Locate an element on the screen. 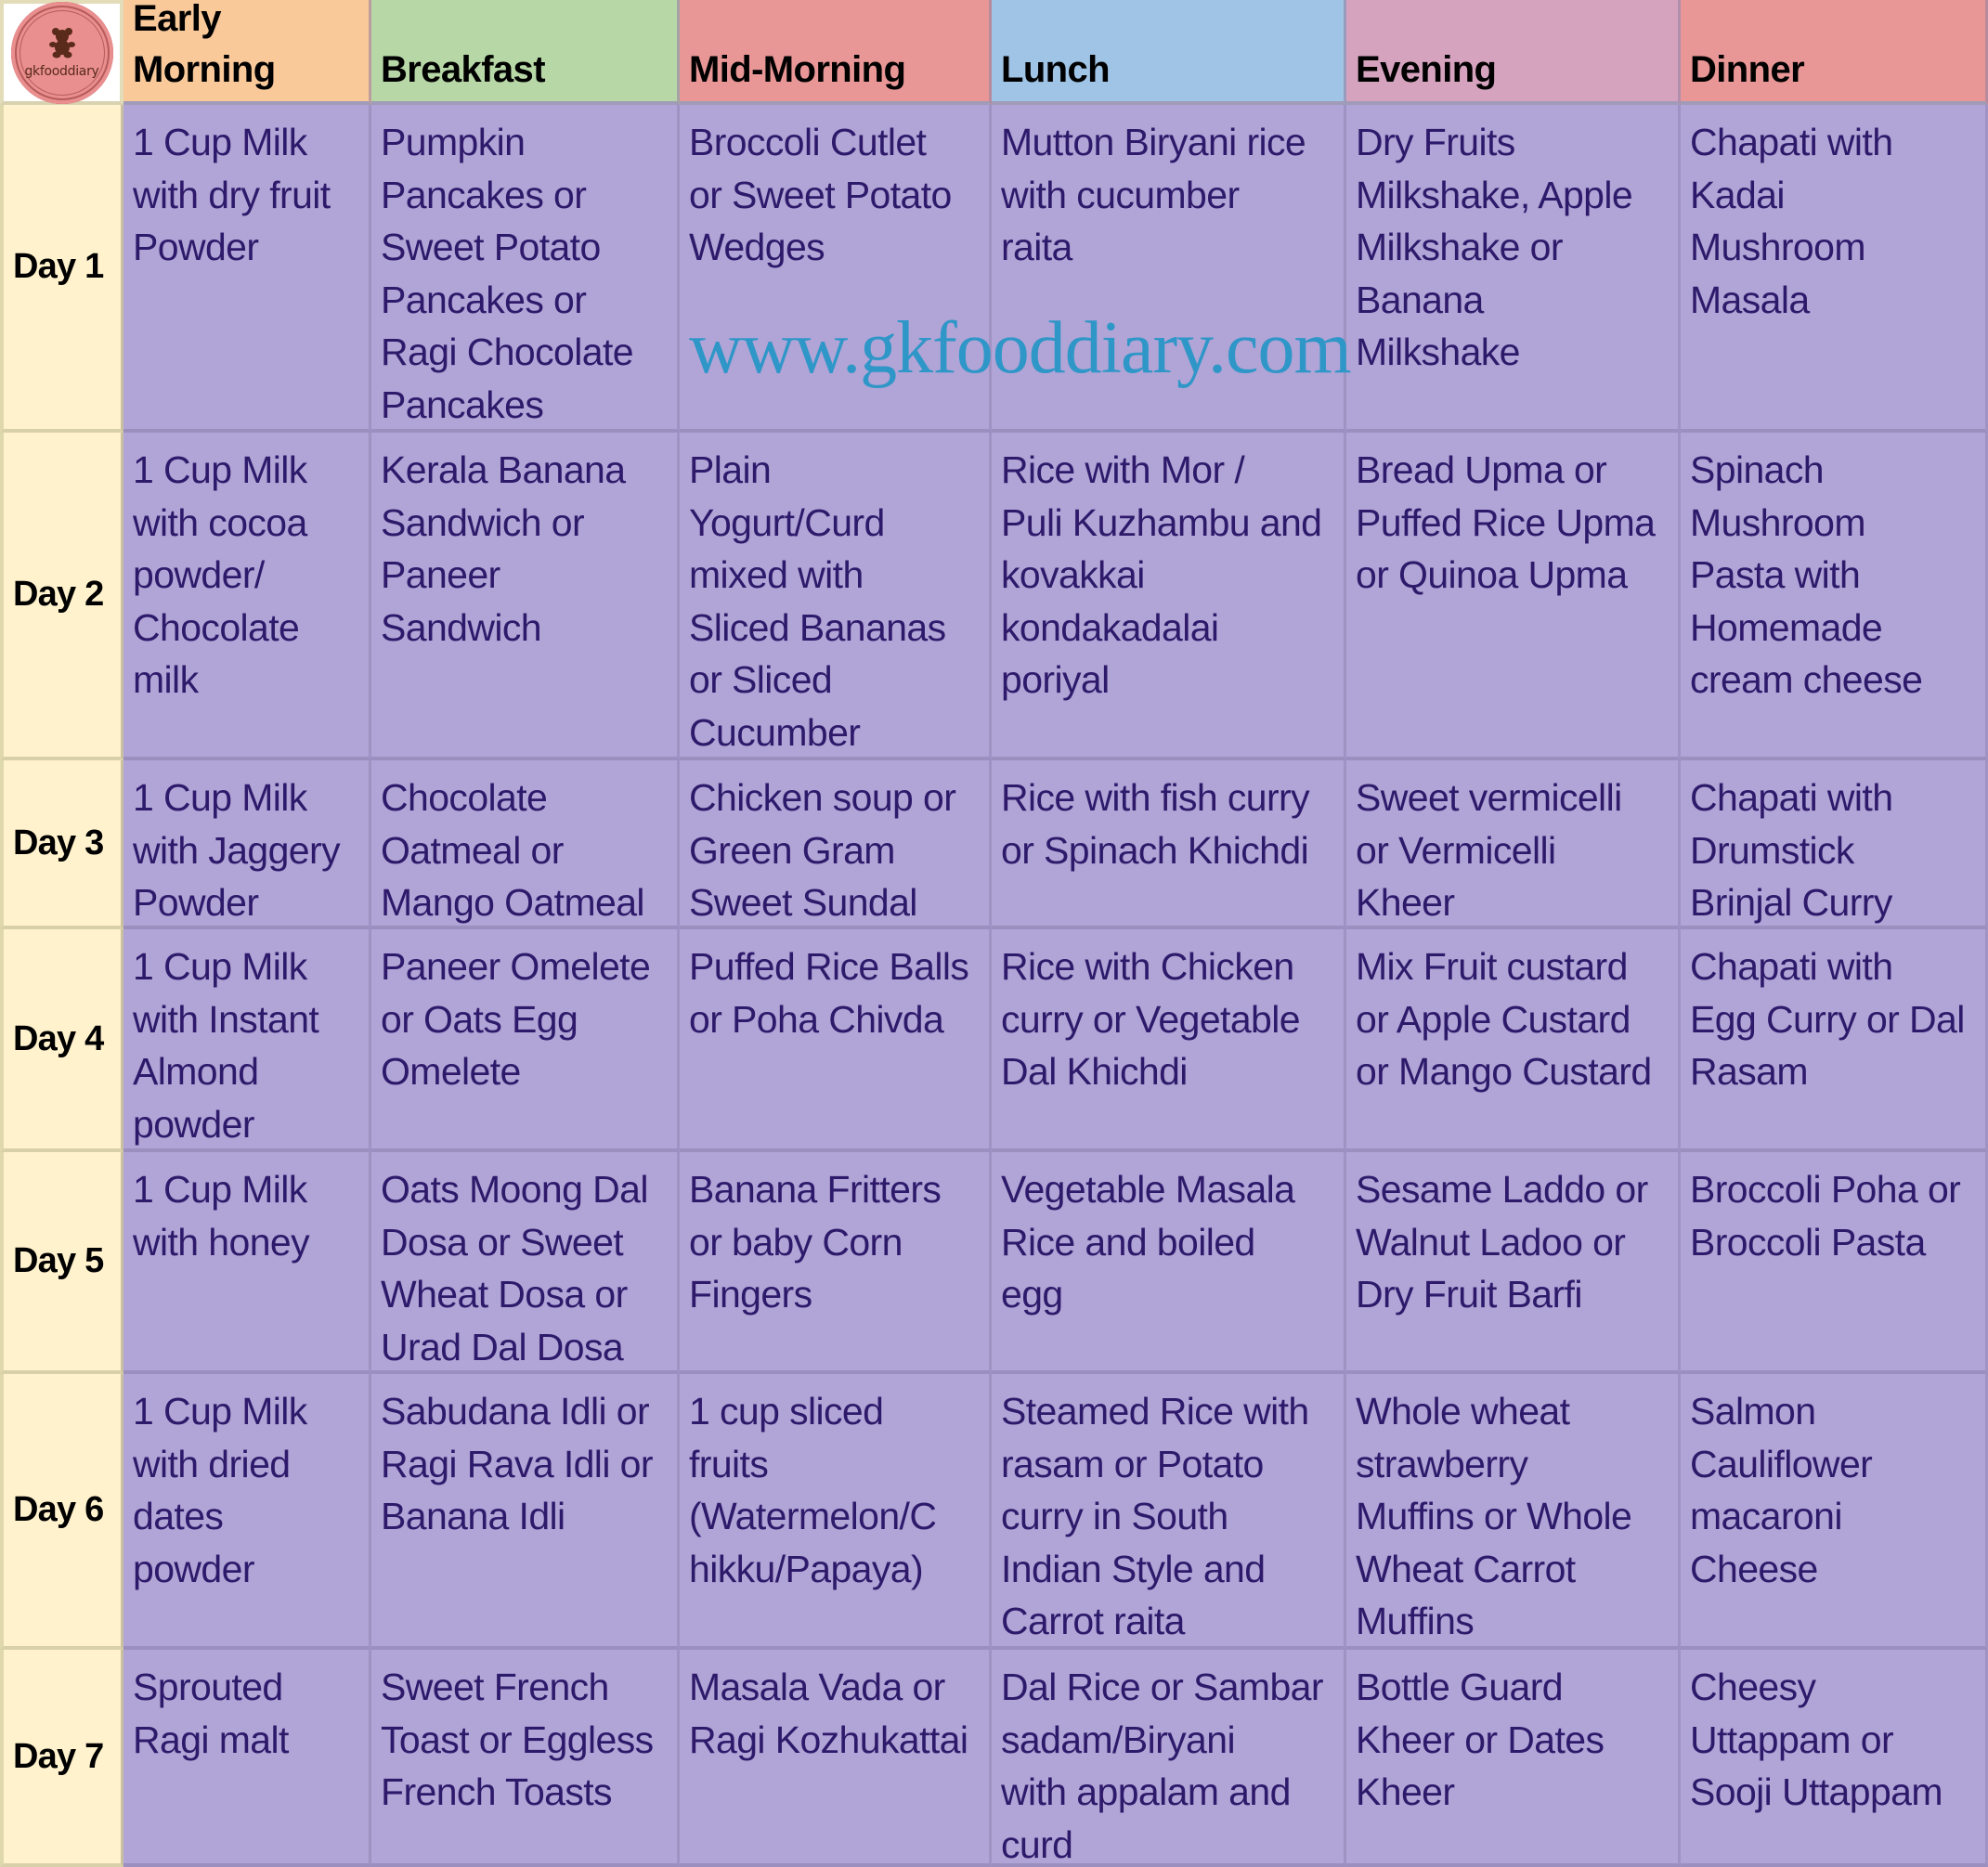 The image size is (1988, 1867). day-label: Day 6 is located at coordinates (62, 1512).